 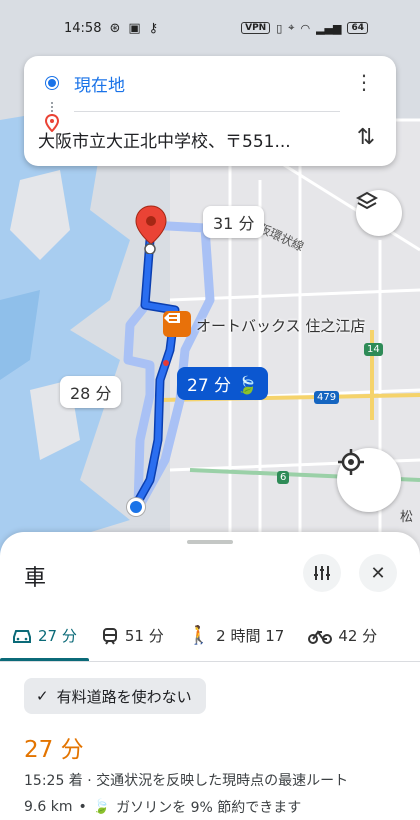 What do you see at coordinates (291, 27) in the screenshot?
I see `location-icon: ⌖` at bounding box center [291, 27].